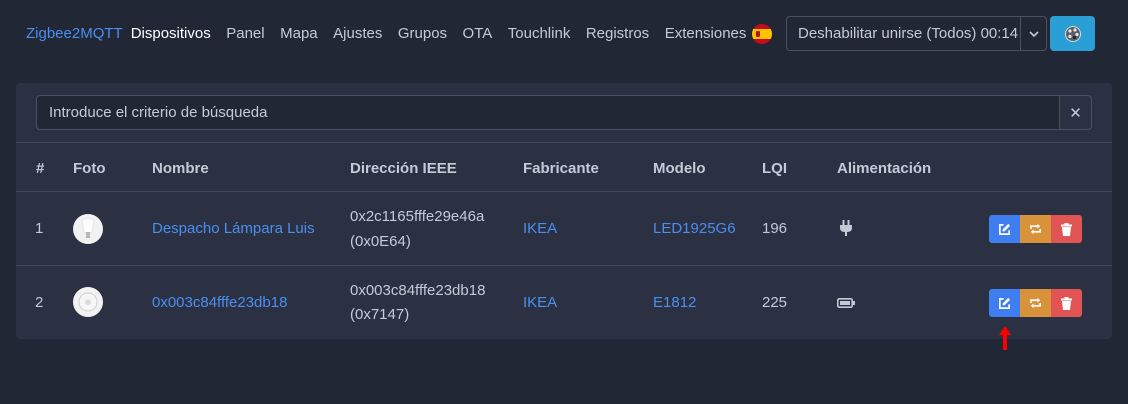 This screenshot has width=1128, height=404. I want to click on col-header-index: #, so click(40, 168).